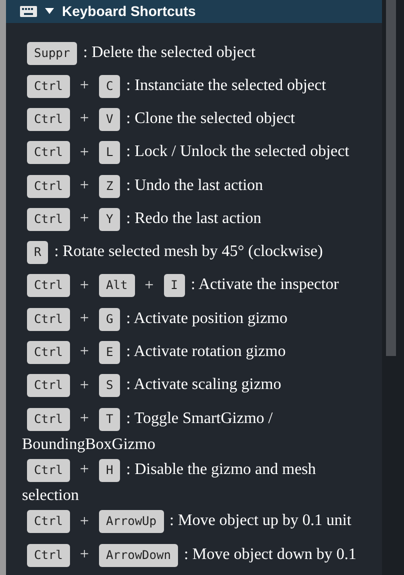 The image size is (404, 575). What do you see at coordinates (109, 119) in the screenshot?
I see `key-cap: V` at bounding box center [109, 119].